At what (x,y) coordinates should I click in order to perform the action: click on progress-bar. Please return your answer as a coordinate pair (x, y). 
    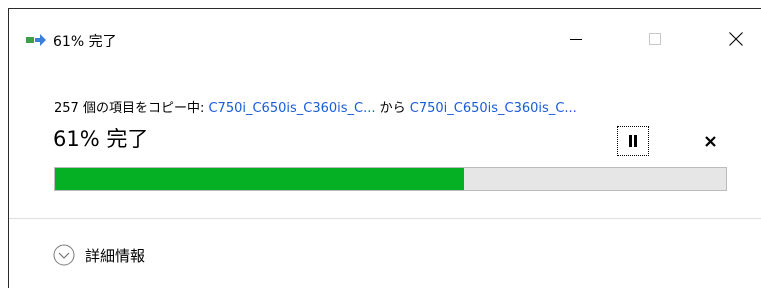
    Looking at the image, I should click on (390, 179).